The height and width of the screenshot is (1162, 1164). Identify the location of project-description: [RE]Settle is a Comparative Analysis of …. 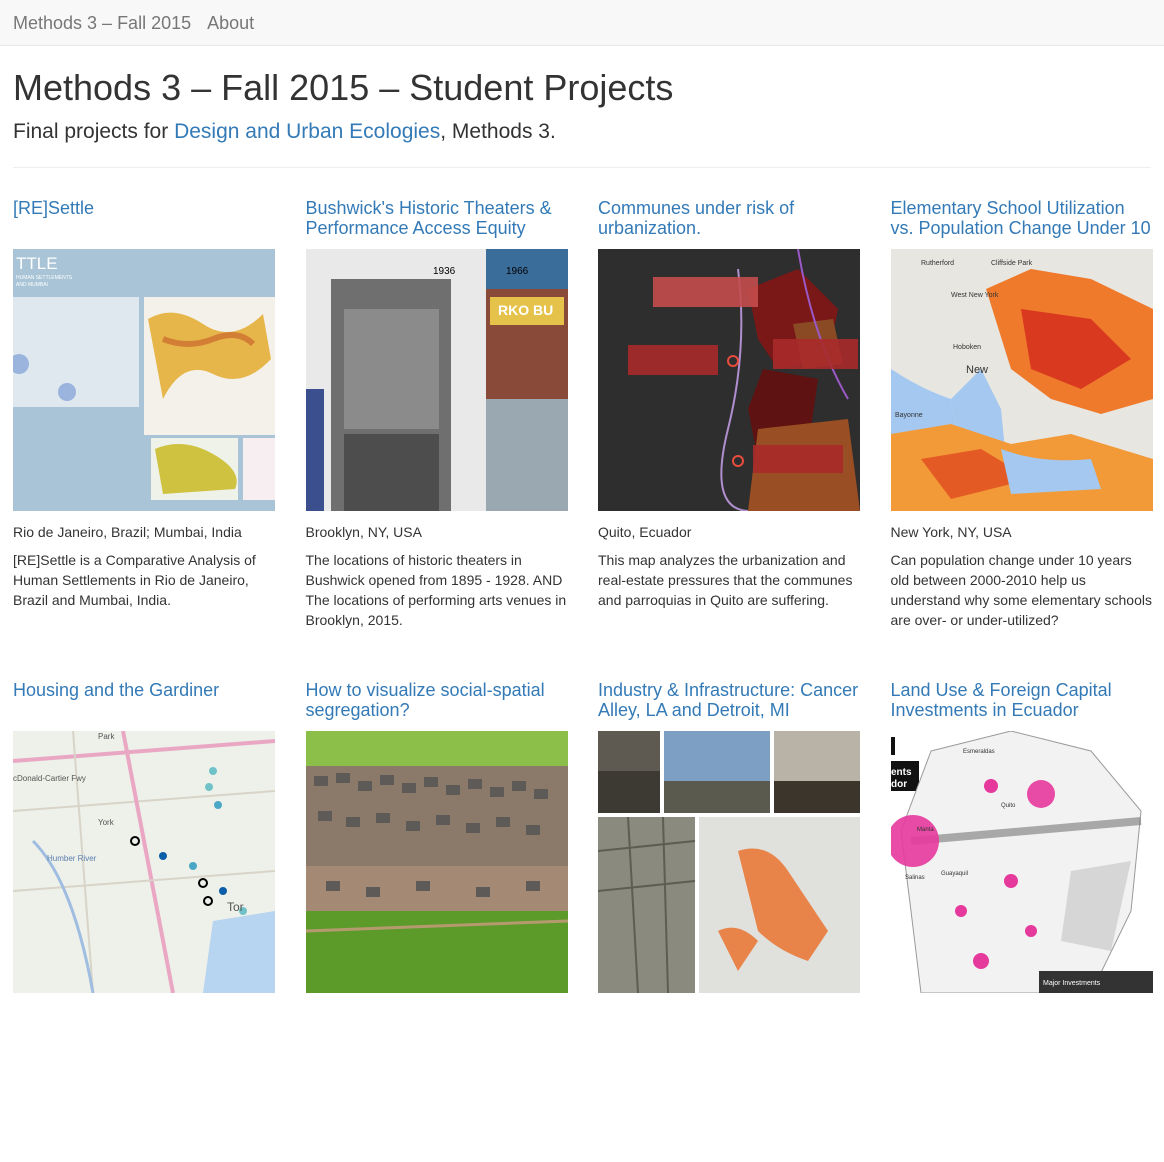
(134, 580).